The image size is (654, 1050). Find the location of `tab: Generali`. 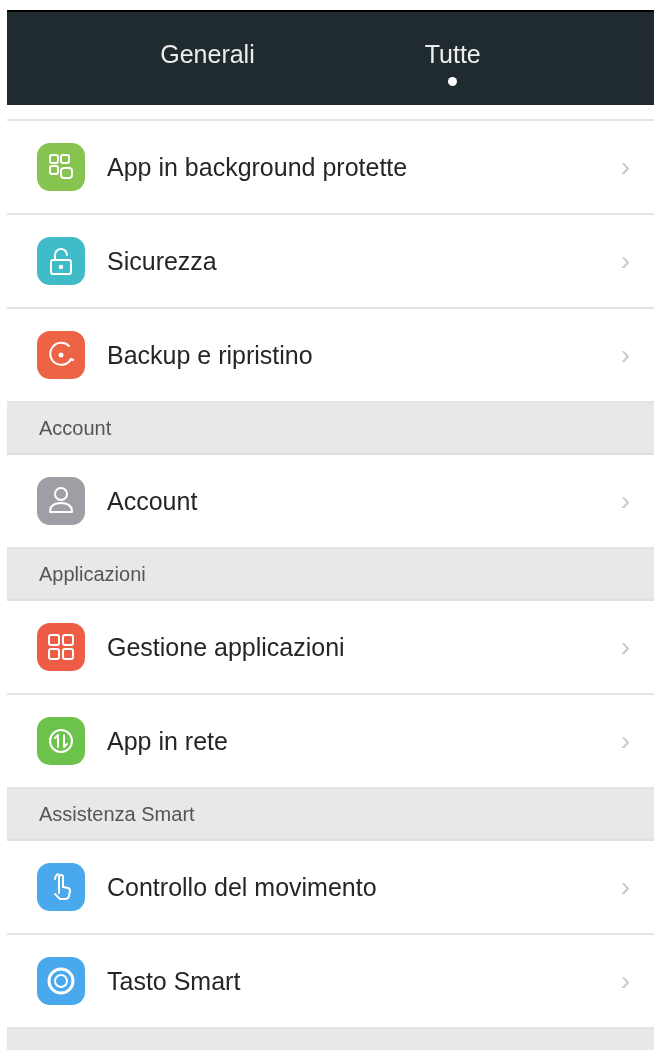

tab: Generali is located at coordinates (207, 58).